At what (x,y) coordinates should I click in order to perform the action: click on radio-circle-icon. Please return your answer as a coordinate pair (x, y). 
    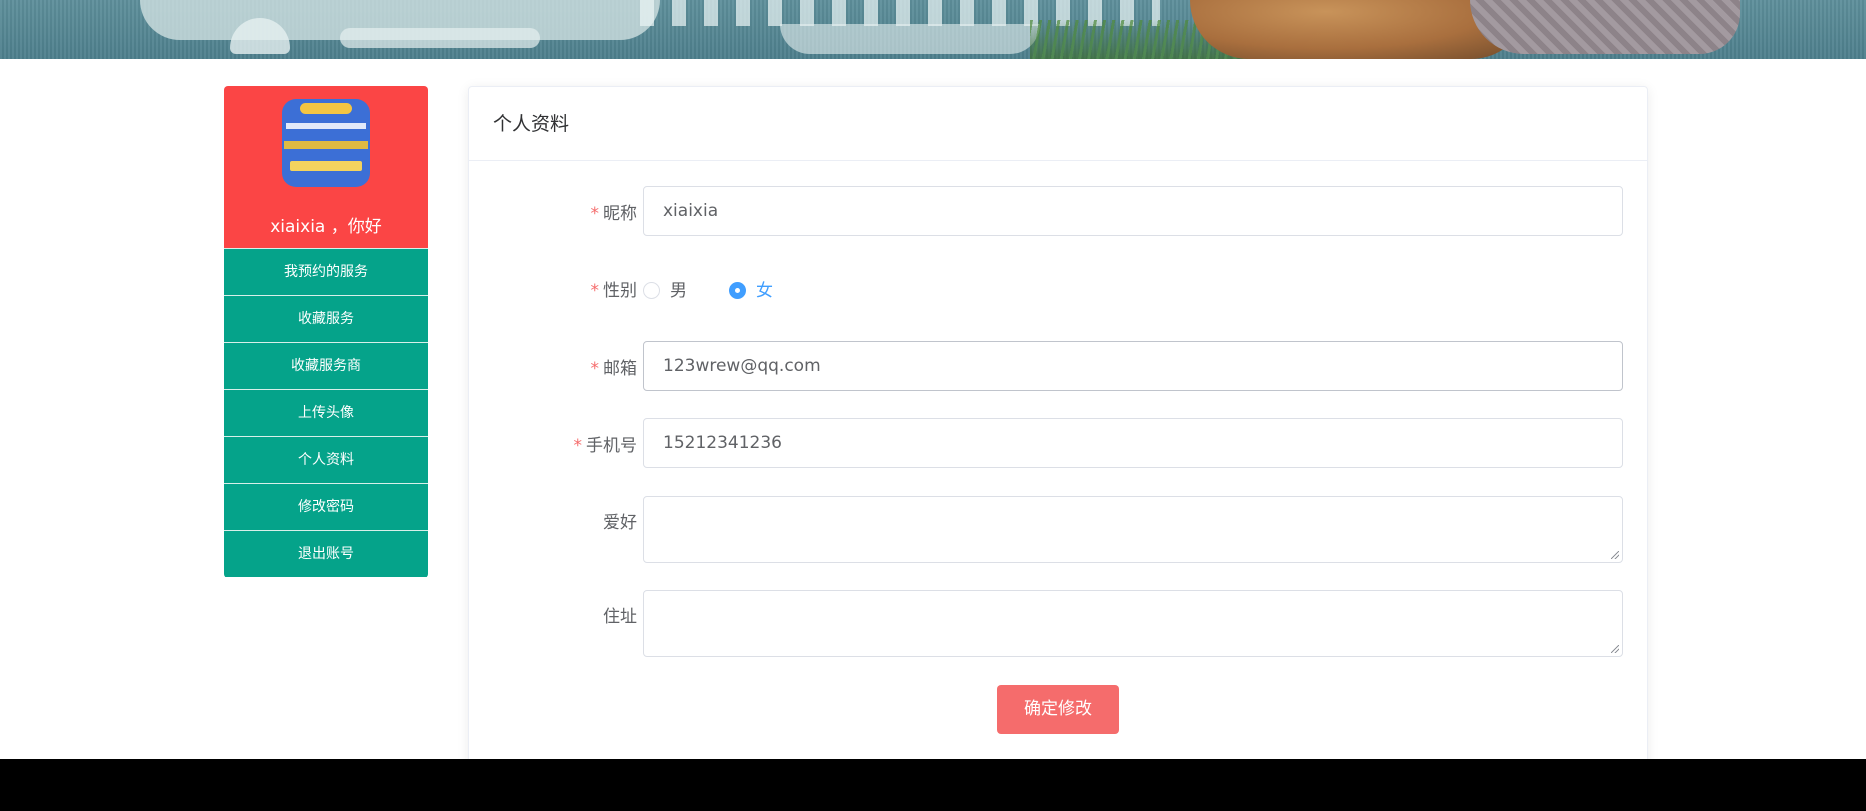
    Looking at the image, I should click on (651, 290).